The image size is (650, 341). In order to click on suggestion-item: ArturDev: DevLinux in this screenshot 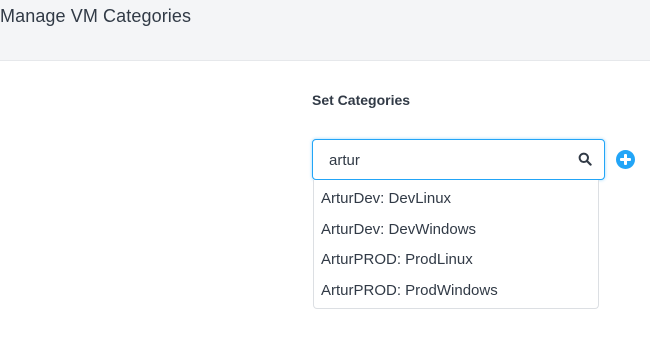, I will do `click(456, 199)`.